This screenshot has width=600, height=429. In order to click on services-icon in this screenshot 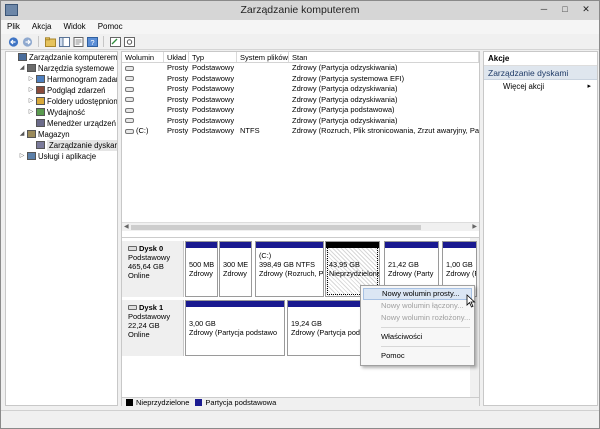, I will do `click(31, 156)`.